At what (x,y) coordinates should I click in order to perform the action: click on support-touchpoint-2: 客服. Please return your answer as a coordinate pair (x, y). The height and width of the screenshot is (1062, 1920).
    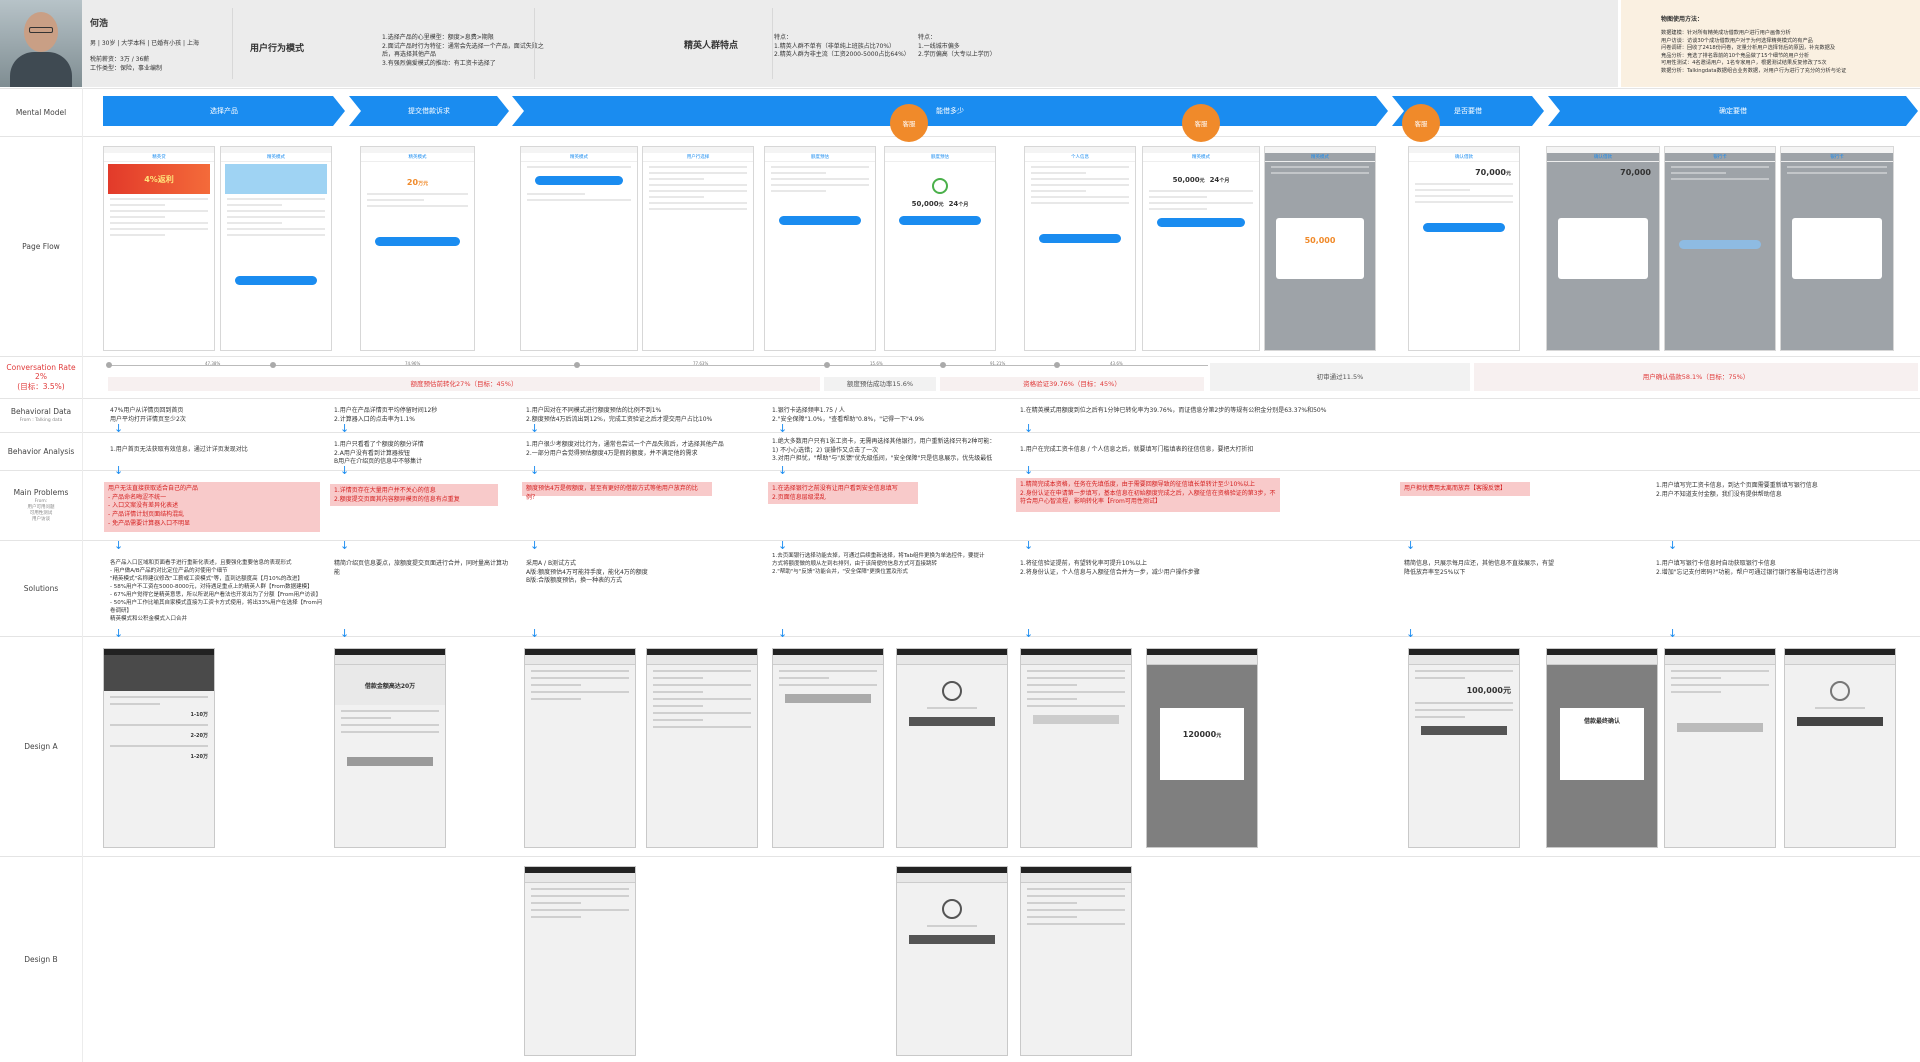
    Looking at the image, I should click on (1201, 123).